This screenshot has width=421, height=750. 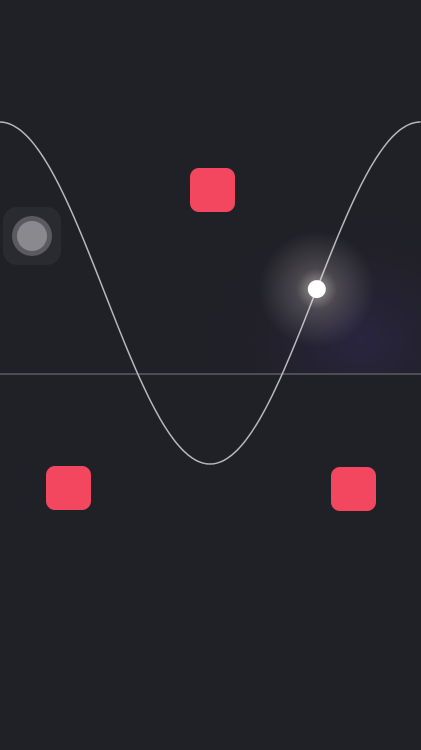 What do you see at coordinates (316, 289) in the screenshot?
I see `player-ball` at bounding box center [316, 289].